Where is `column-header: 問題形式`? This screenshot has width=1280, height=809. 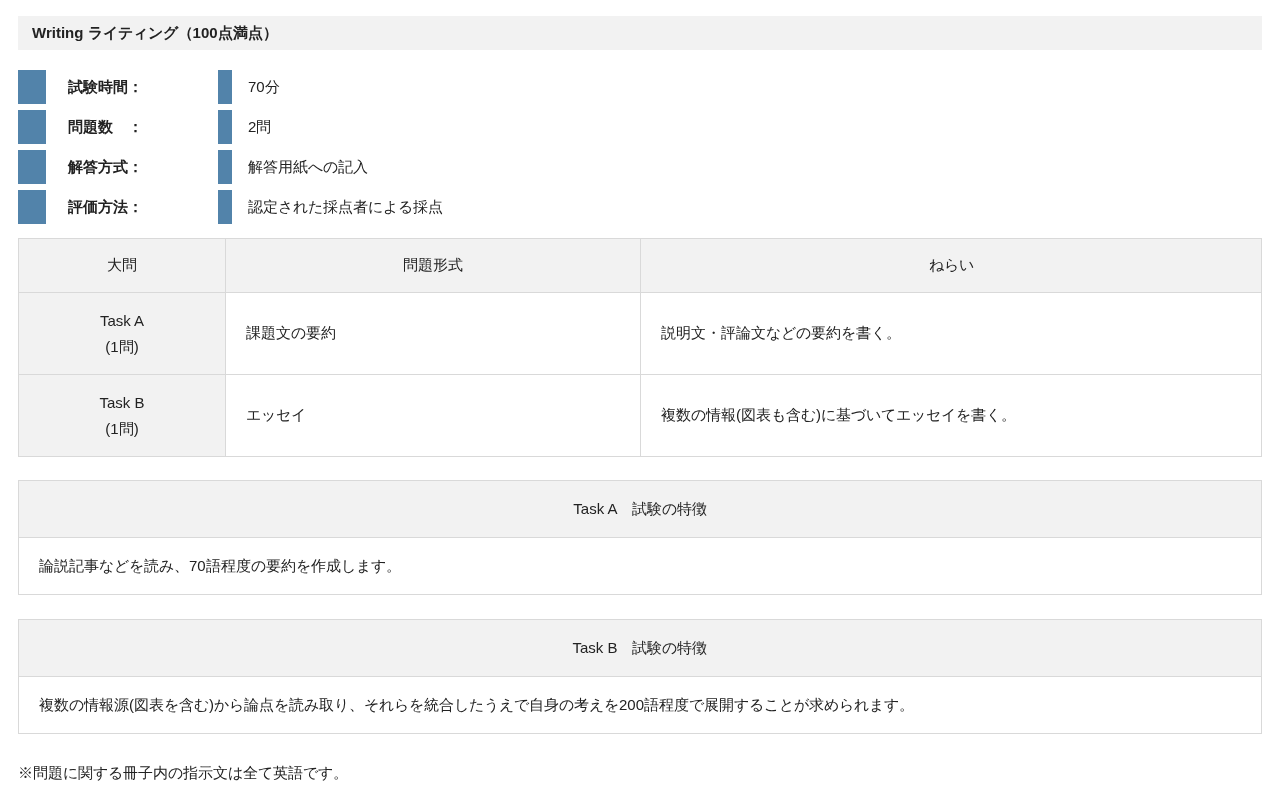
column-header: 問題形式 is located at coordinates (433, 265).